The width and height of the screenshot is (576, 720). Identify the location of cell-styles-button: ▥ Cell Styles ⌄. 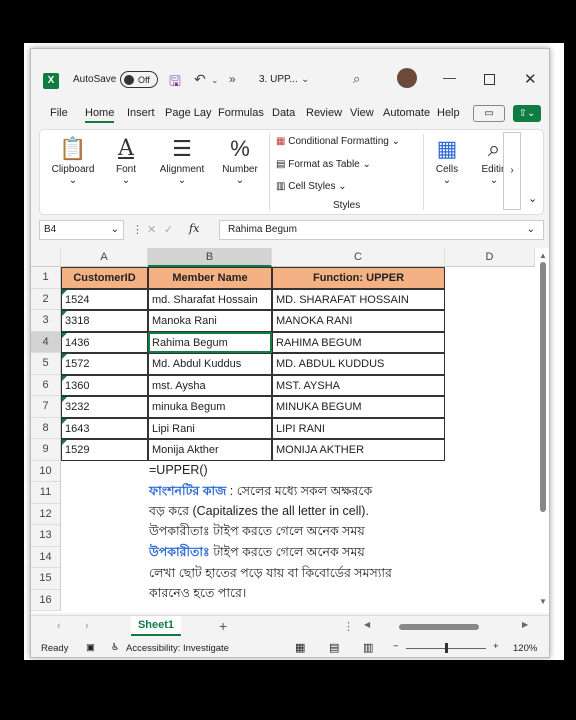
(311, 186).